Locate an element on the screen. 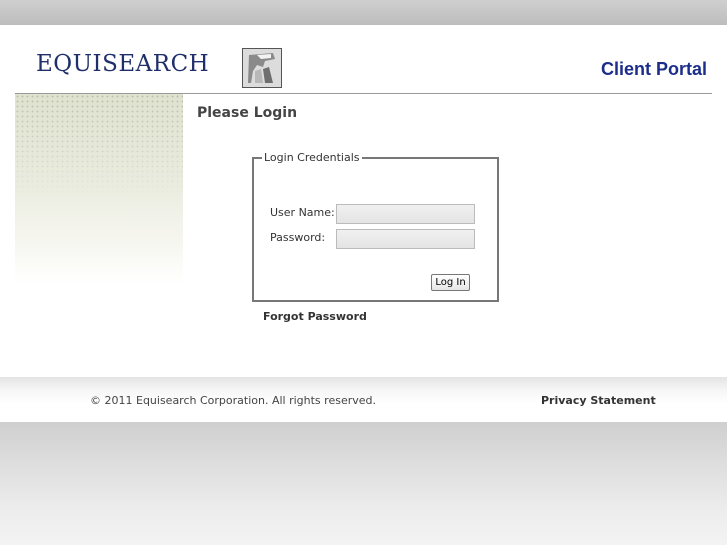  forgot-password-link: Forgot Password is located at coordinates (315, 316).